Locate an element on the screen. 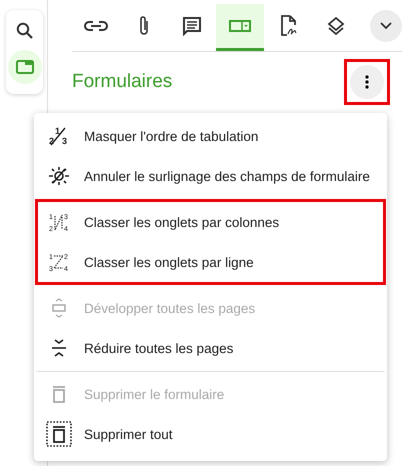 The width and height of the screenshot is (402, 466). chevron-down-button is located at coordinates (386, 26).